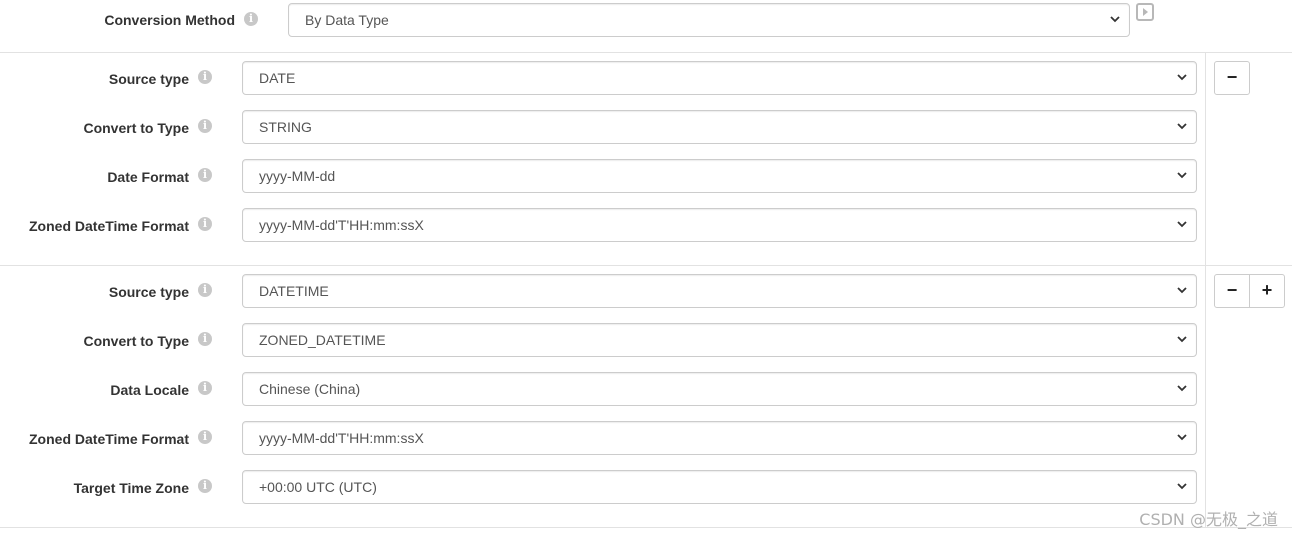 The width and height of the screenshot is (1292, 535). What do you see at coordinates (719, 487) in the screenshot?
I see `target-time-zone-select: +00:00 UTC (UTC)` at bounding box center [719, 487].